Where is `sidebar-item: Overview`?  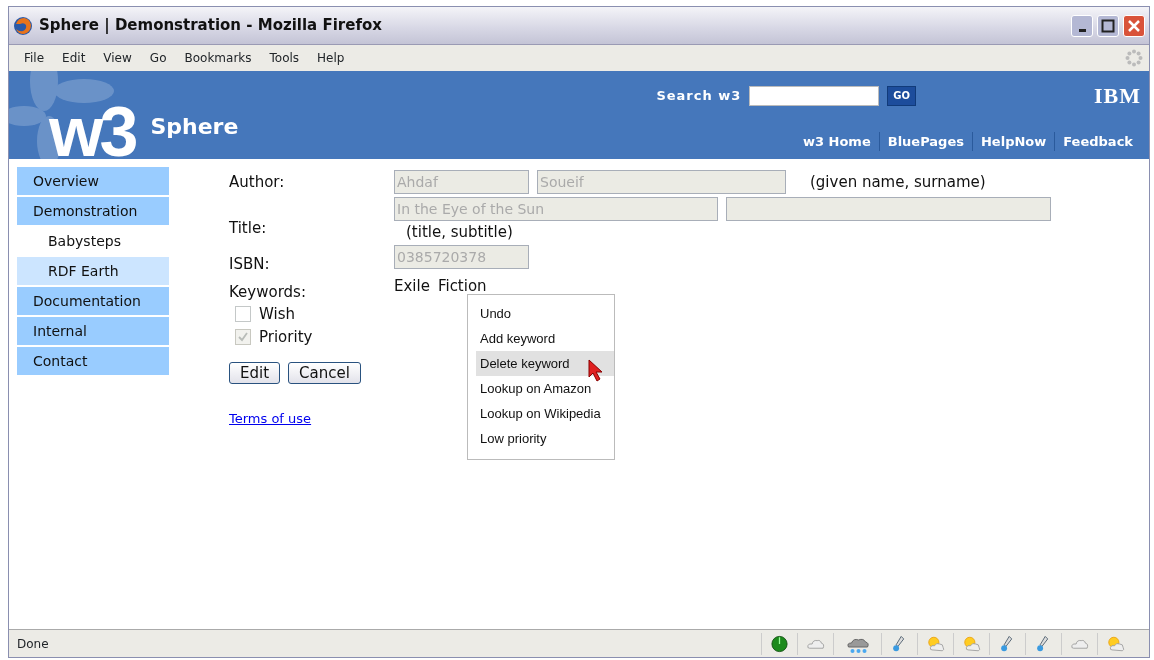 sidebar-item: Overview is located at coordinates (93, 181).